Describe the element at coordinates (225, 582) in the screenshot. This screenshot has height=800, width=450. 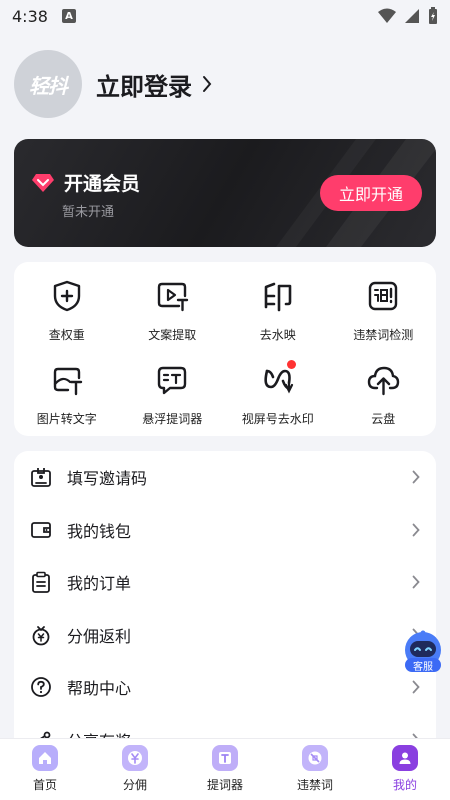
I see `menu-item-orders: 我的订单` at that location.